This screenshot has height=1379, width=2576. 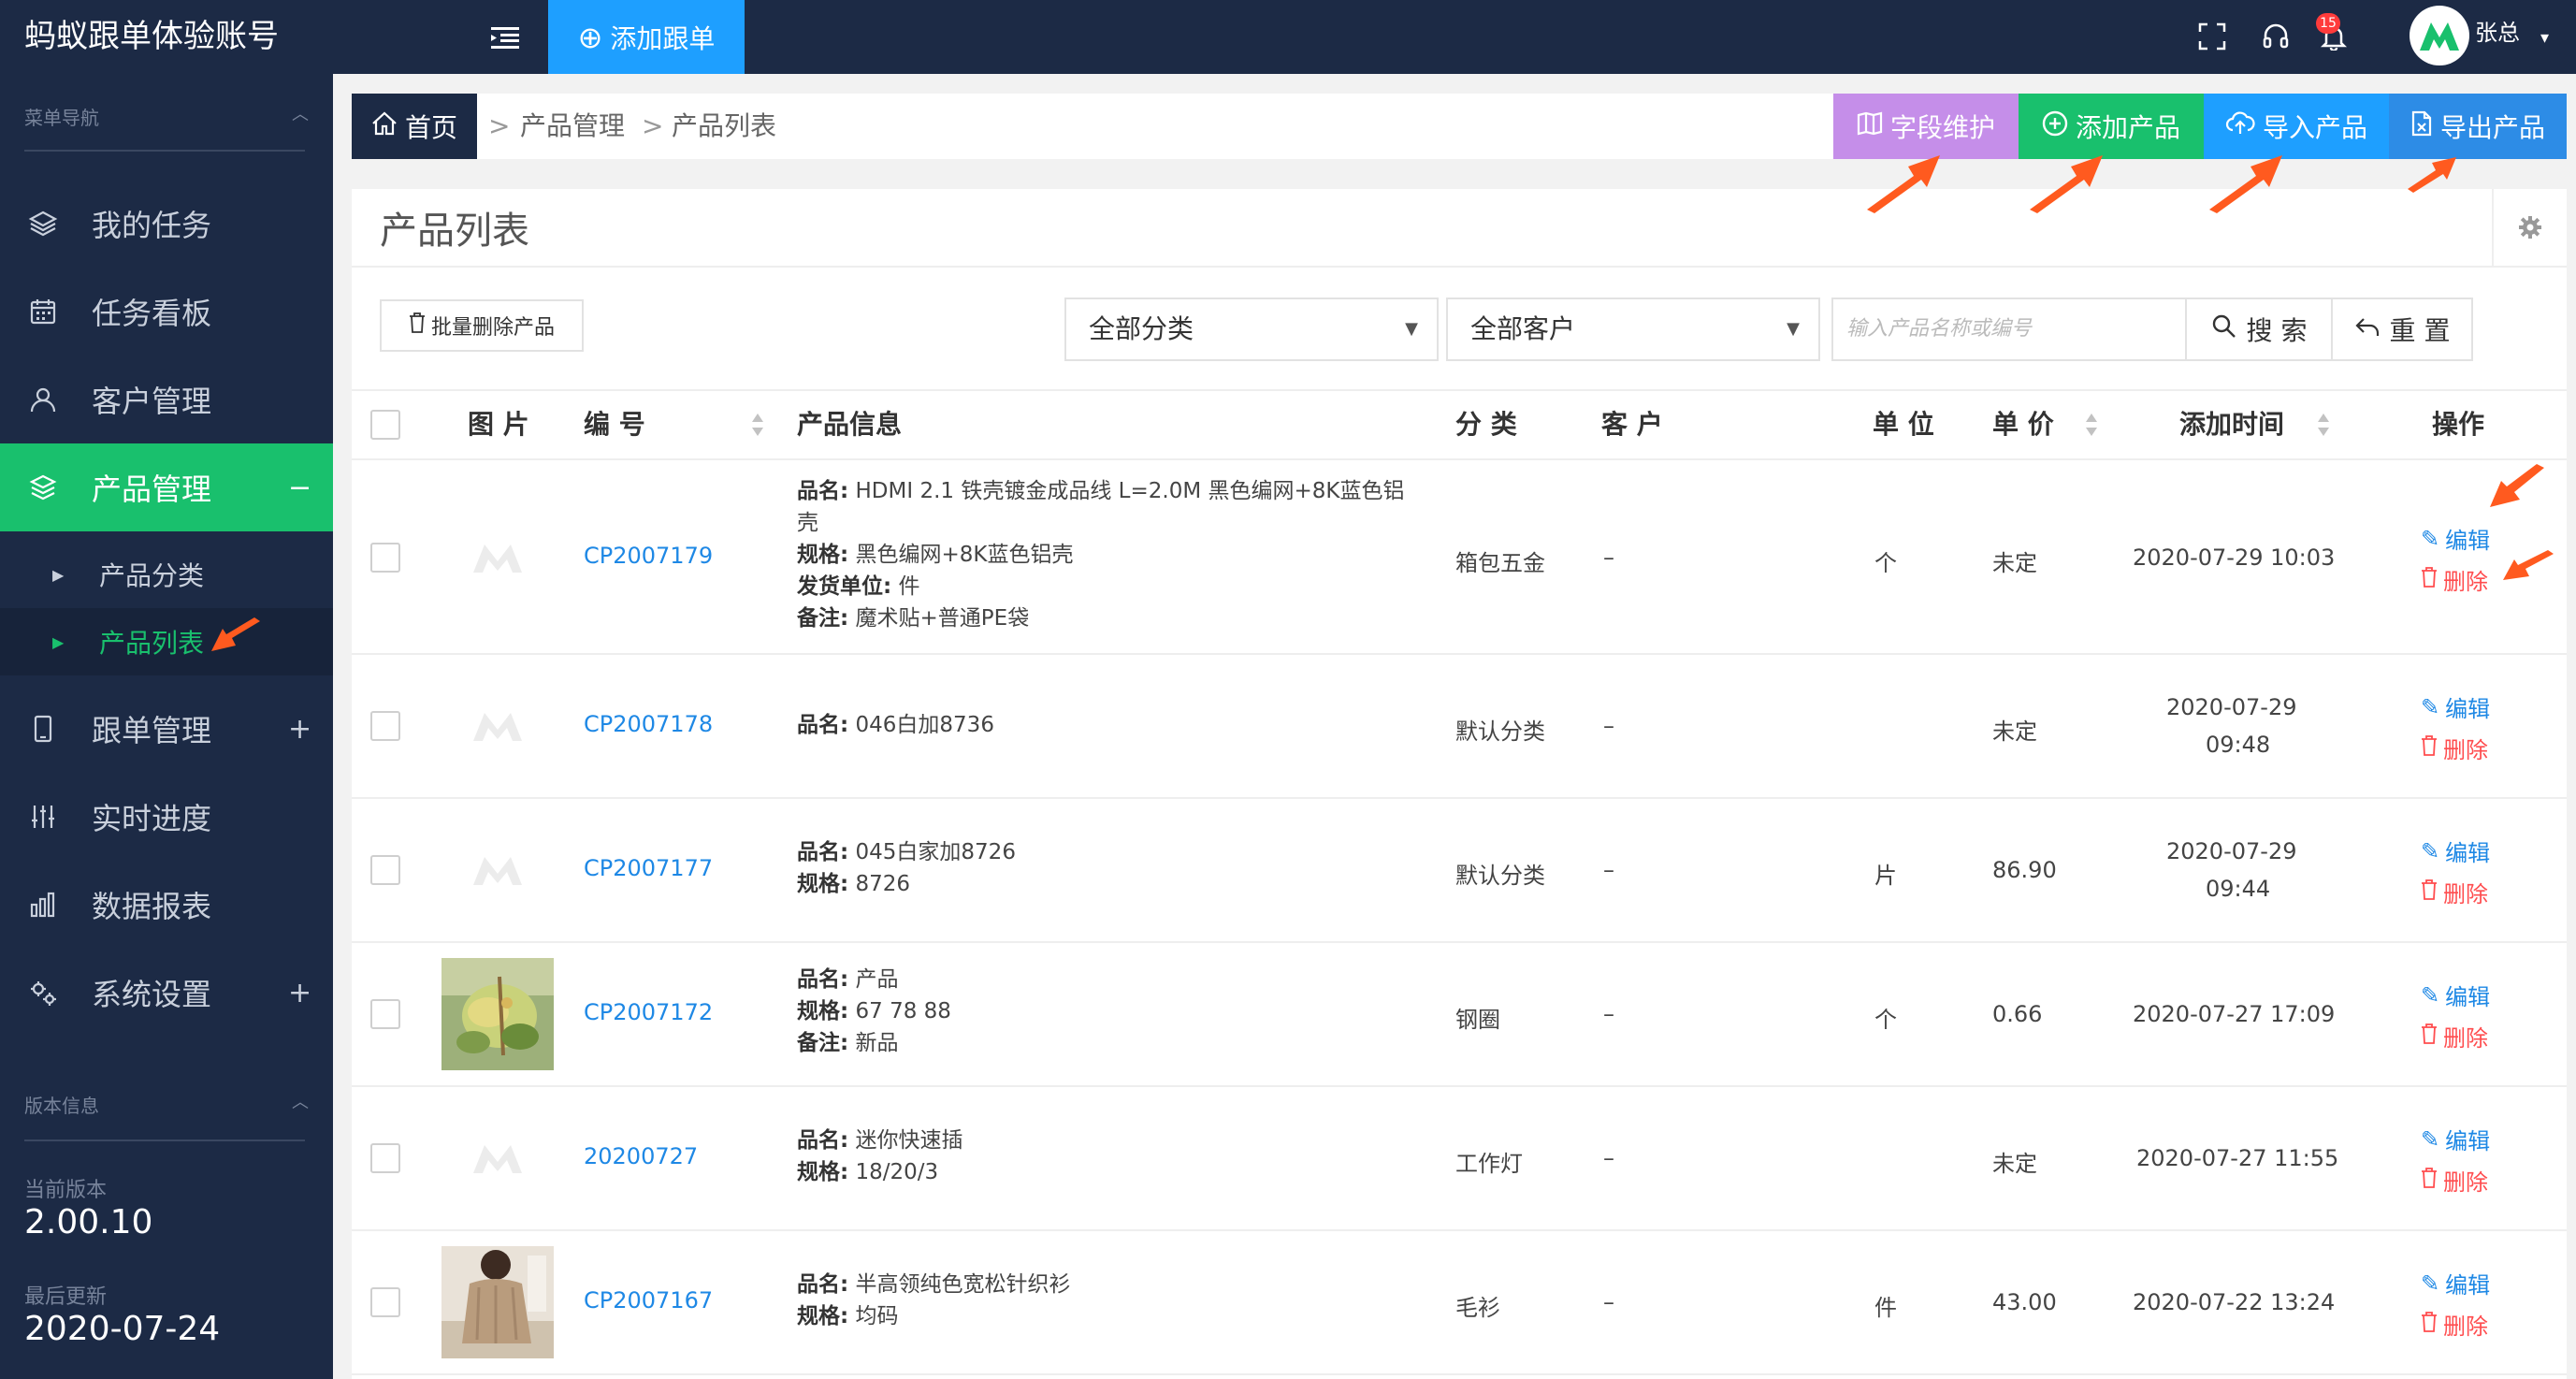 What do you see at coordinates (505, 37) in the screenshot?
I see `menu-toggle-icon` at bounding box center [505, 37].